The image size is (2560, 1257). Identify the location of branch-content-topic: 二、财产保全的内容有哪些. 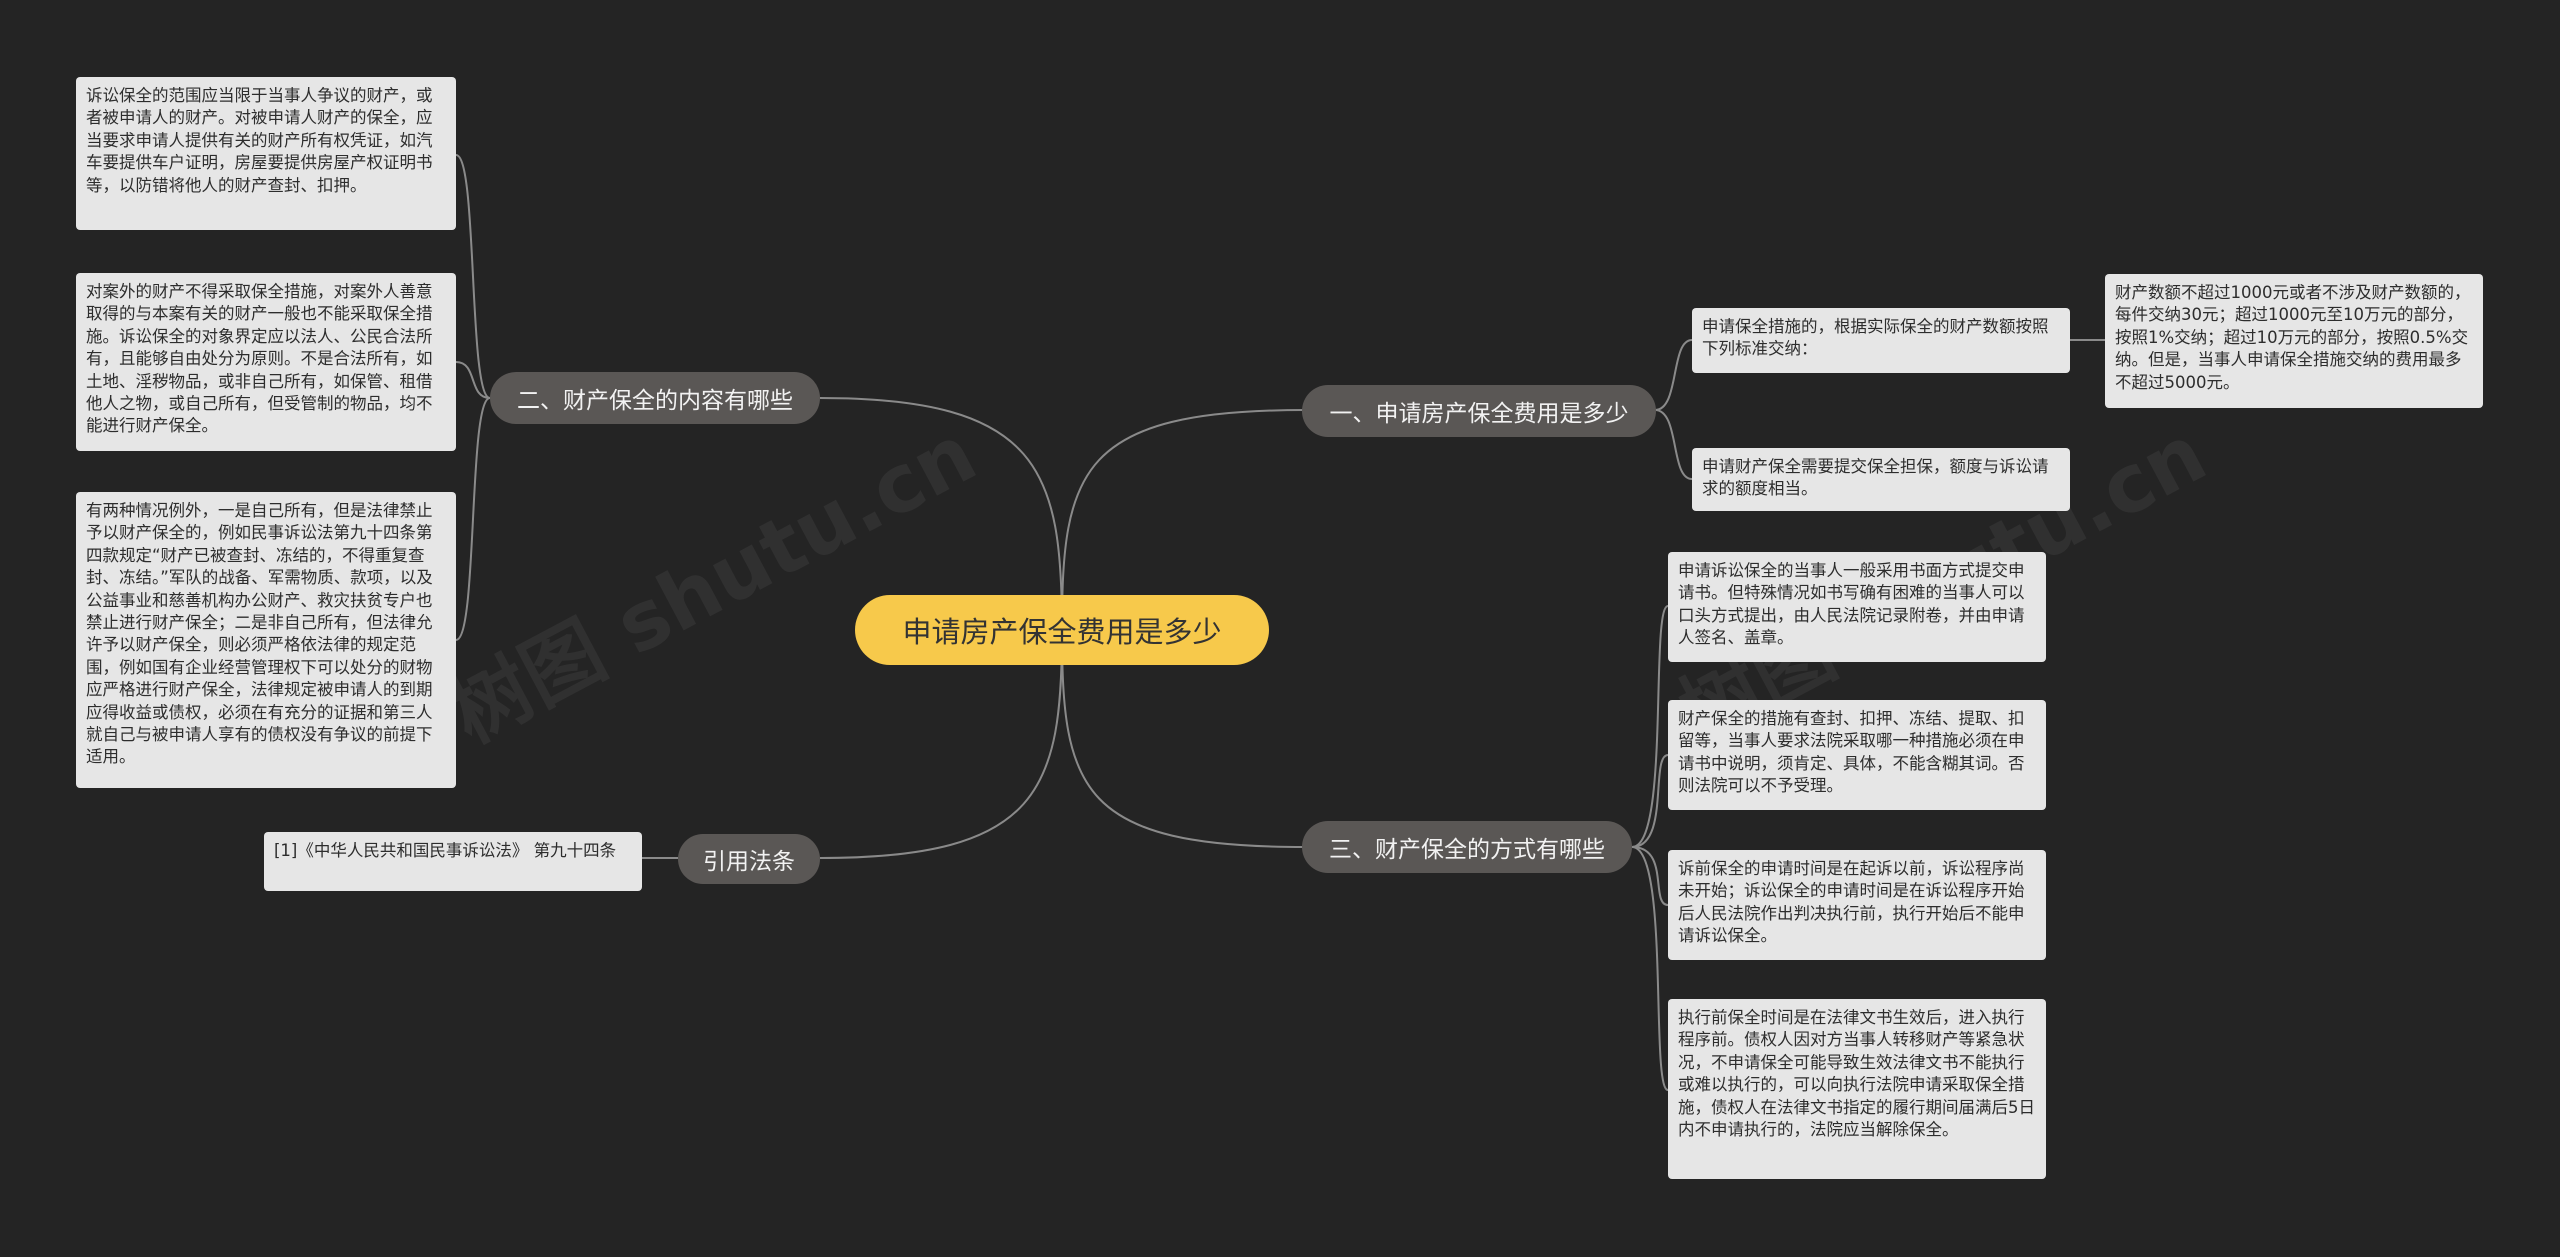
(655, 398).